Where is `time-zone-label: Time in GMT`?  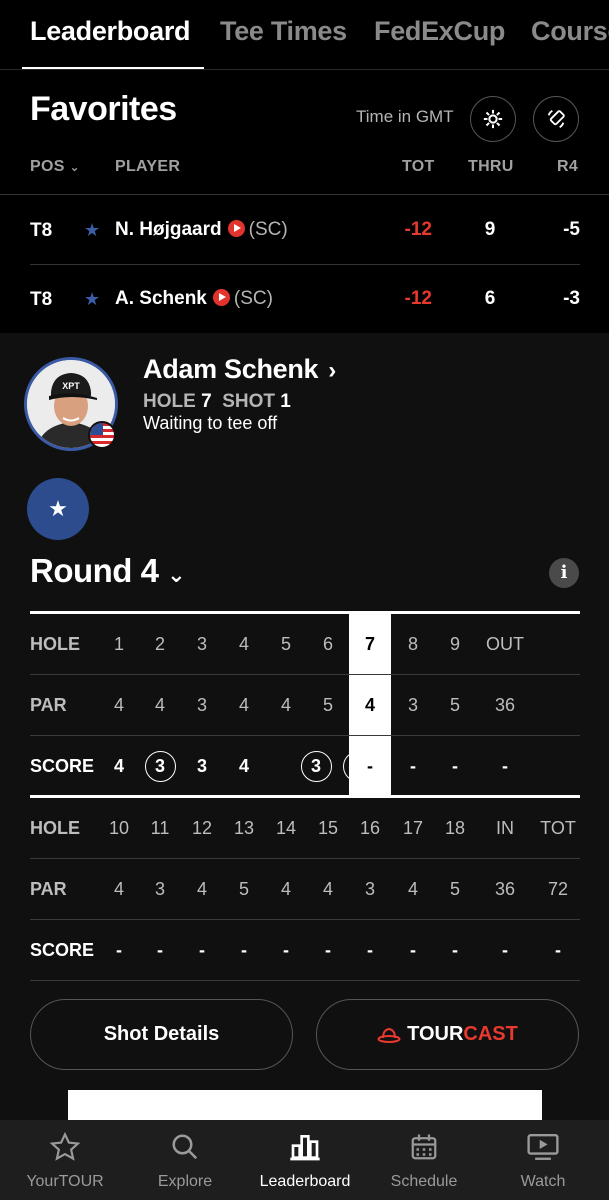
time-zone-label: Time in GMT is located at coordinates (405, 116).